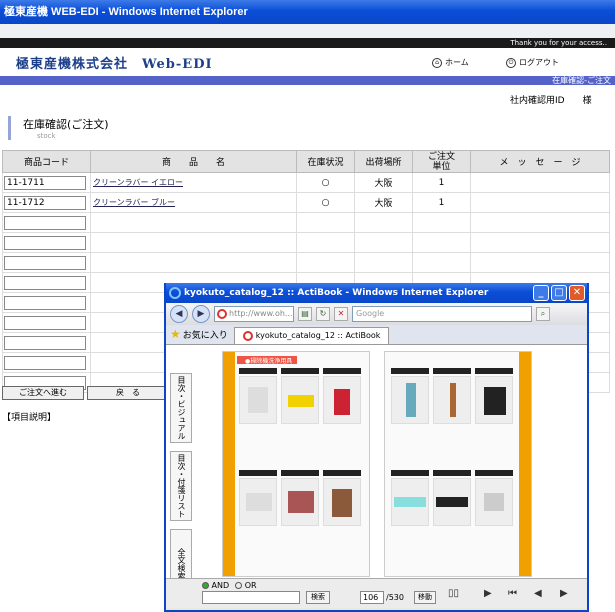  Describe the element at coordinates (325, 161) in the screenshot. I see `col-status: 在庫状況` at that location.